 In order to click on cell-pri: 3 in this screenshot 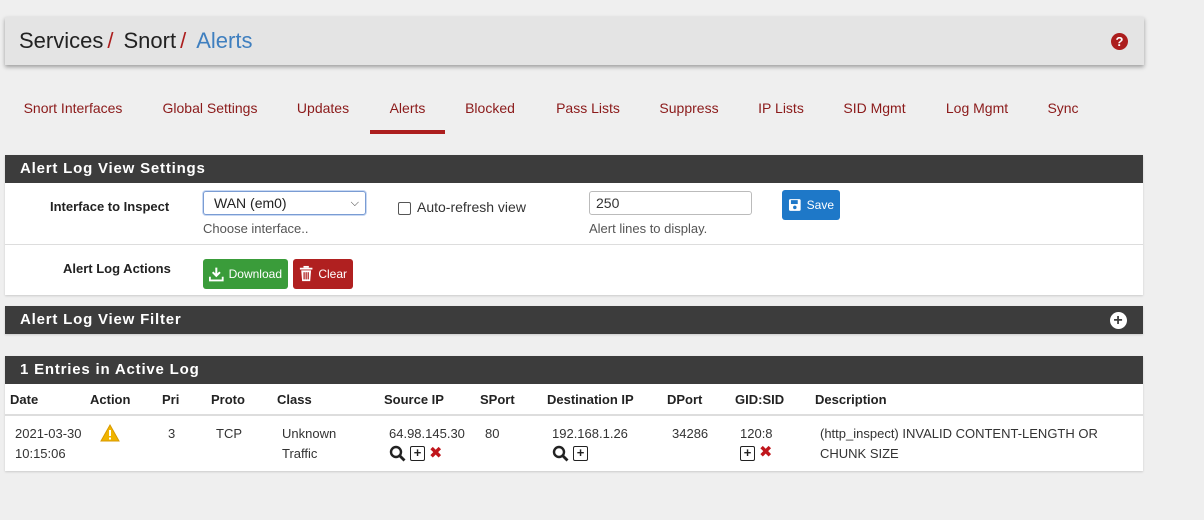, I will do `click(172, 433)`.